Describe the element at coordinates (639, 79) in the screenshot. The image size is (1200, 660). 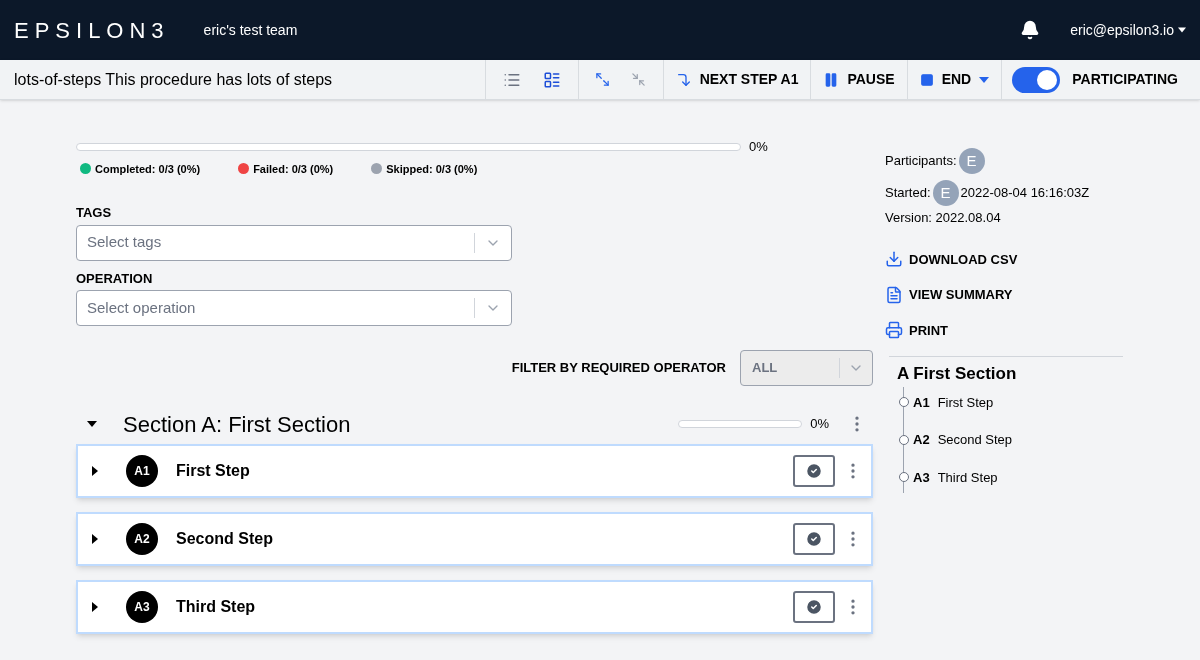
I see `collapse-icon` at that location.